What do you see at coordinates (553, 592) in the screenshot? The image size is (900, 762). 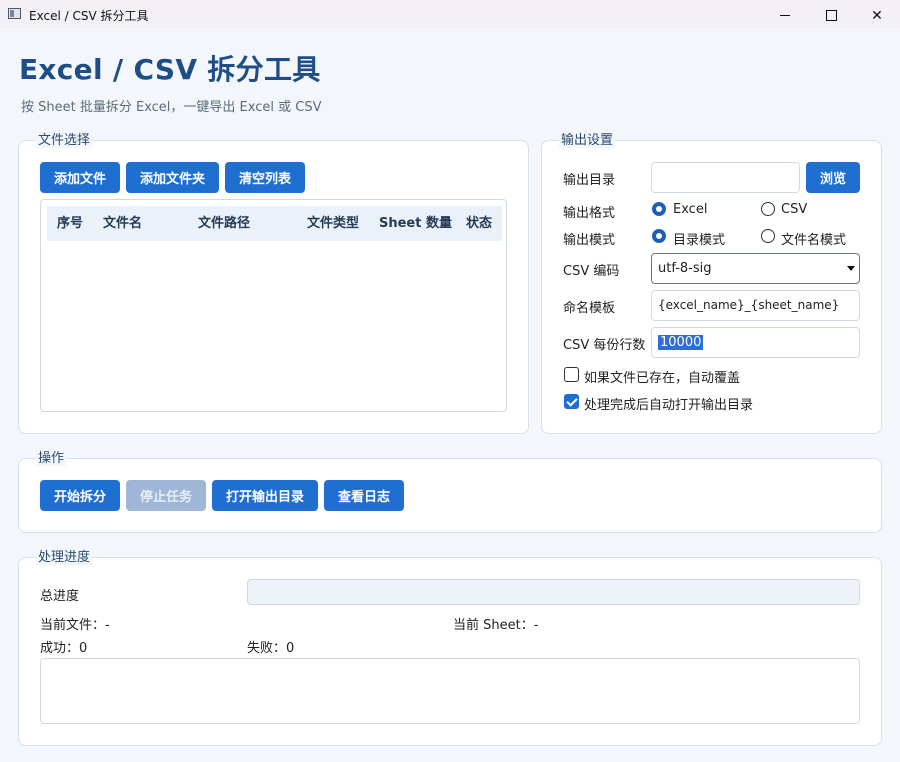 I see `total-progress-bar` at bounding box center [553, 592].